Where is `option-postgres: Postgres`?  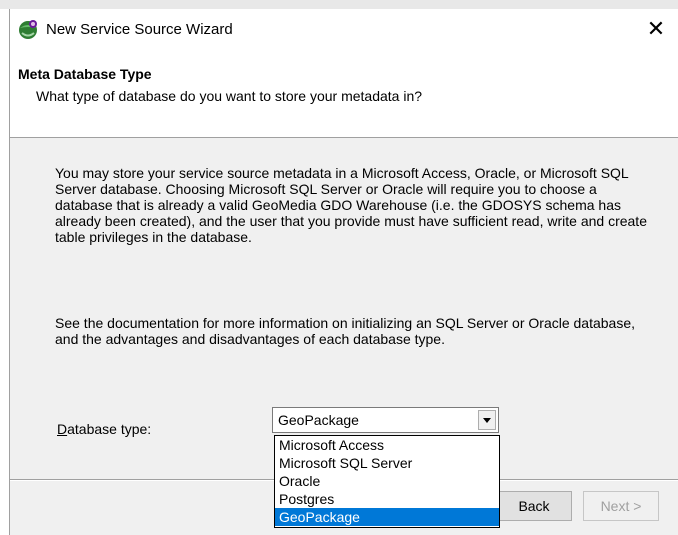
option-postgres: Postgres is located at coordinates (387, 499).